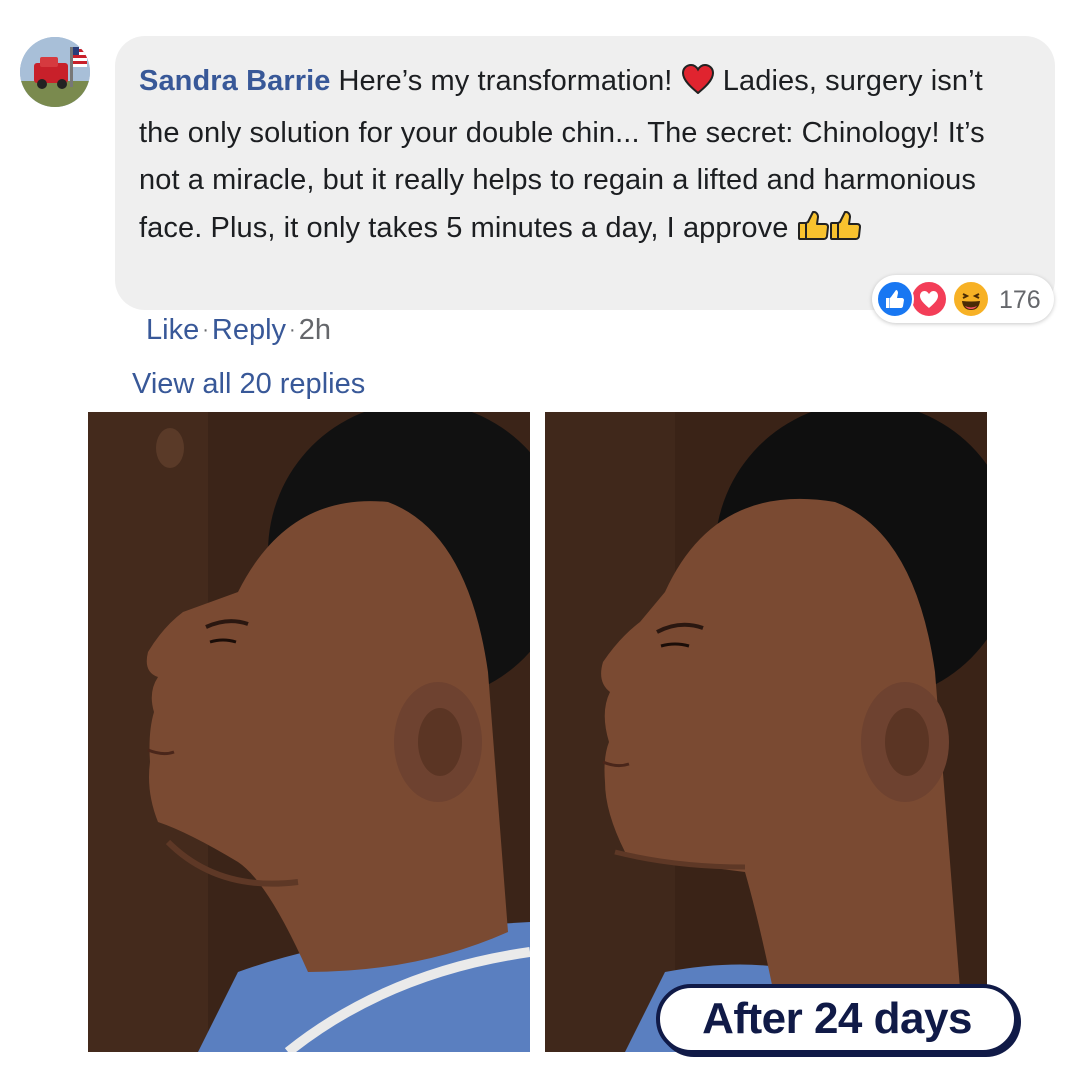 The image size is (1080, 1080). I want to click on like-link: Like, so click(172, 330).